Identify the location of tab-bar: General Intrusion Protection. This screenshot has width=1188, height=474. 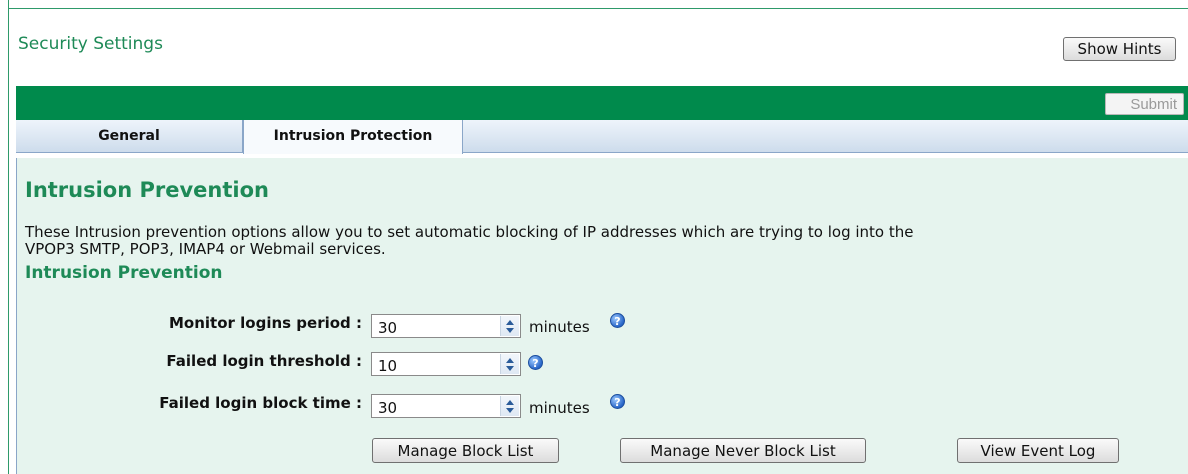
(602, 137).